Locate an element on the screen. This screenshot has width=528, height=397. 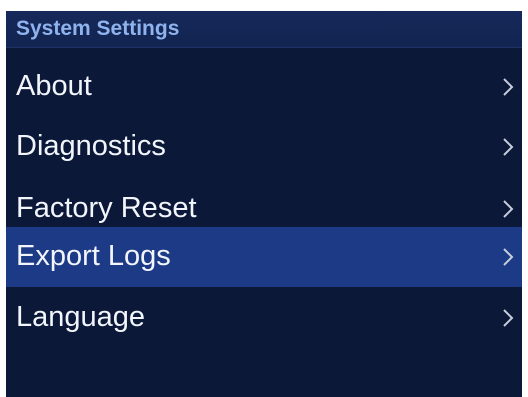
menu-item-label: Export Logs is located at coordinates (93, 256).